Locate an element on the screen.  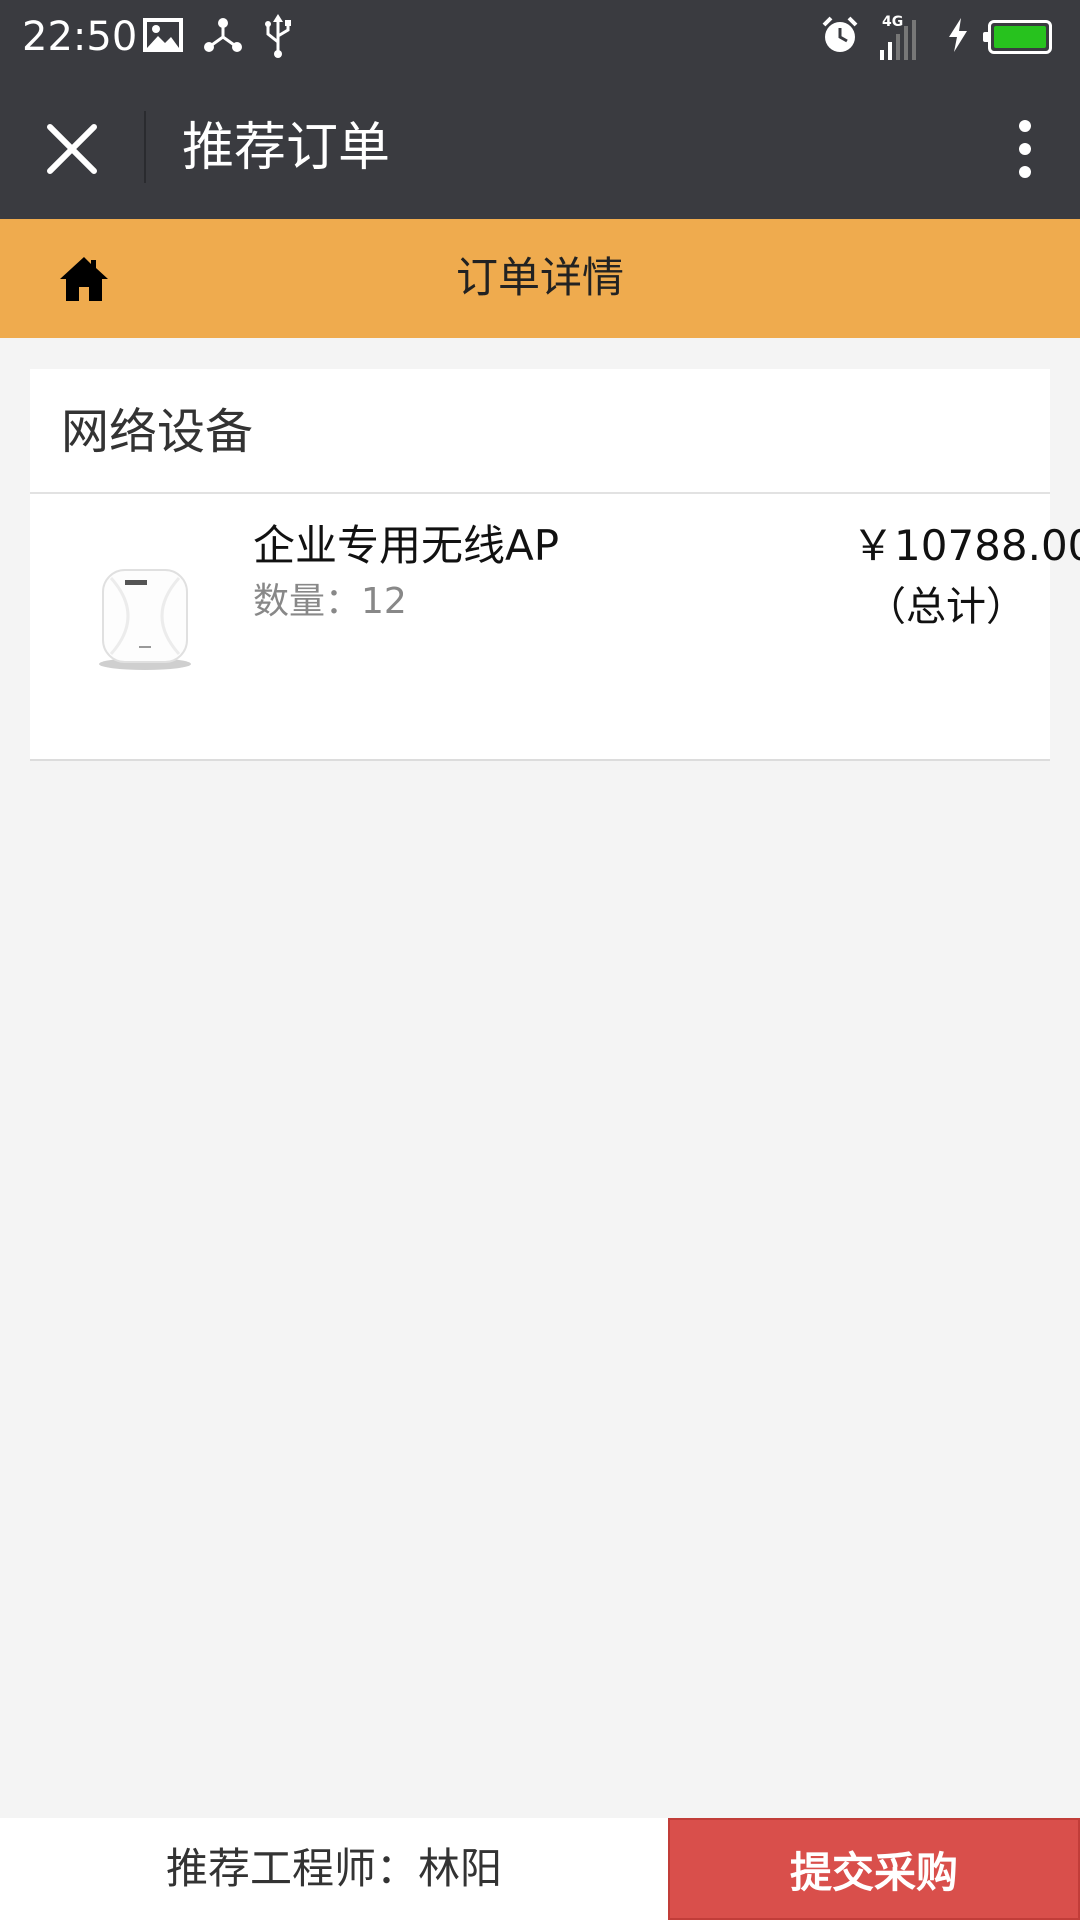
price-note: （总计） is located at coordinates (946, 607).